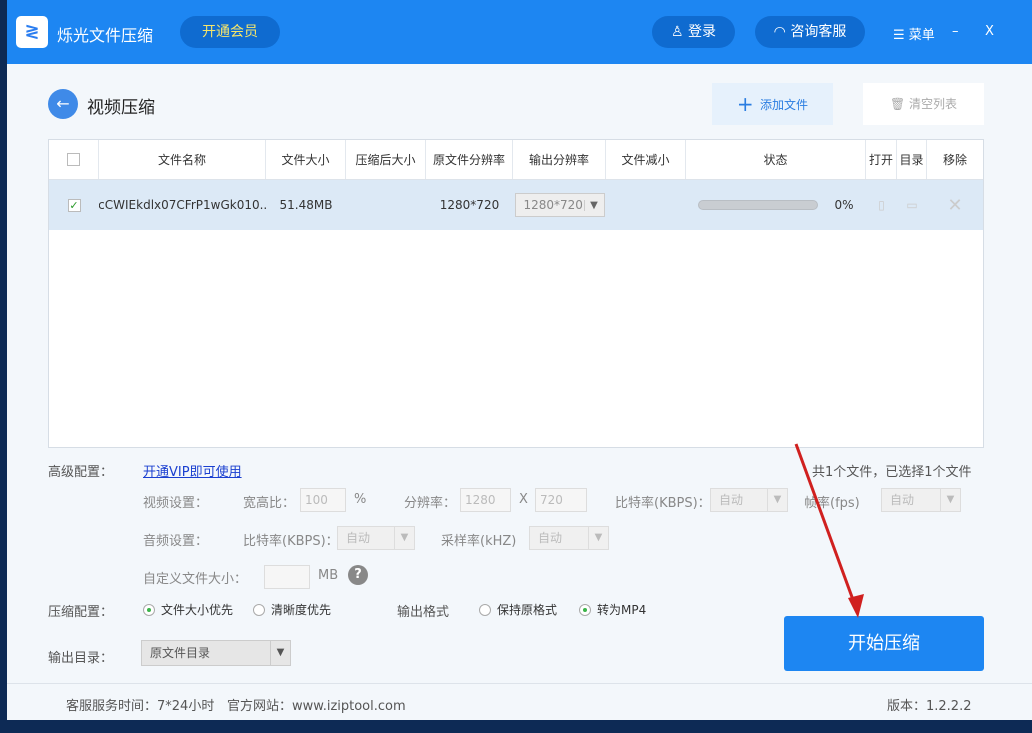 Image resolution: width=1032 pixels, height=733 pixels. Describe the element at coordinates (32, 32) in the screenshot. I see `app-logo-icon: ≷` at that location.